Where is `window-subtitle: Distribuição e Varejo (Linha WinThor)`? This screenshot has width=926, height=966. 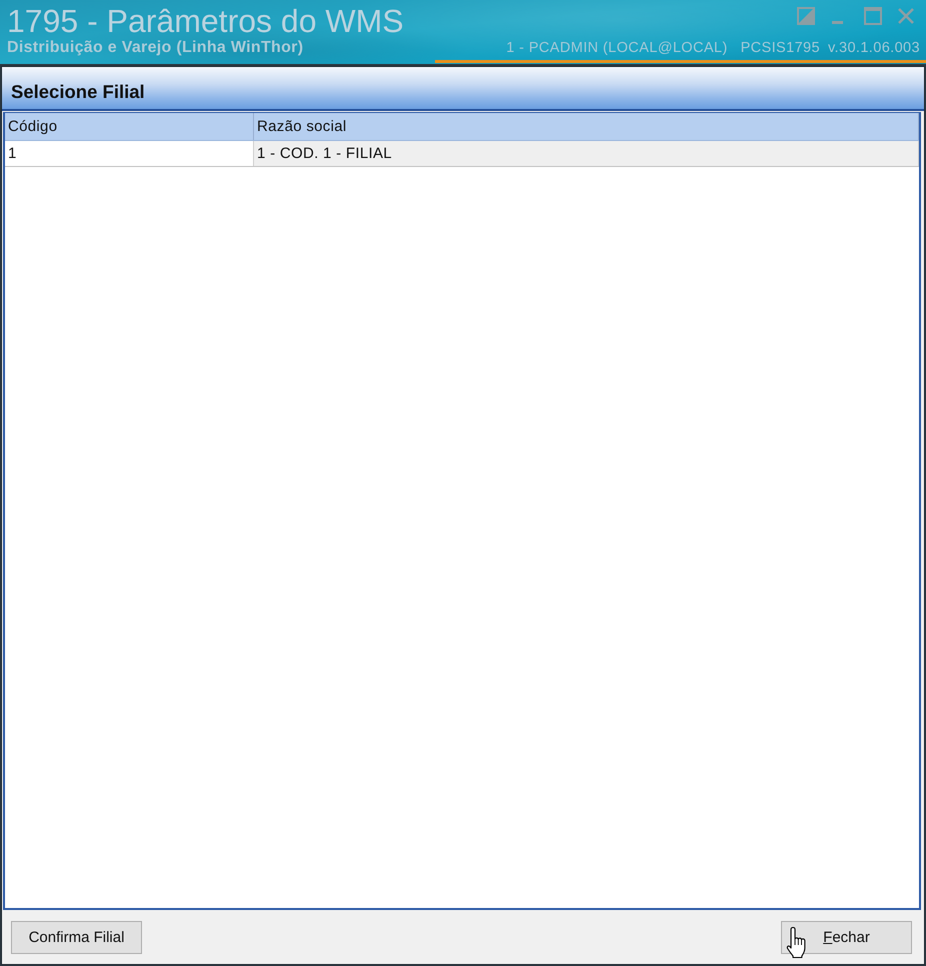 window-subtitle: Distribuição e Varejo (Linha WinThor) is located at coordinates (155, 48).